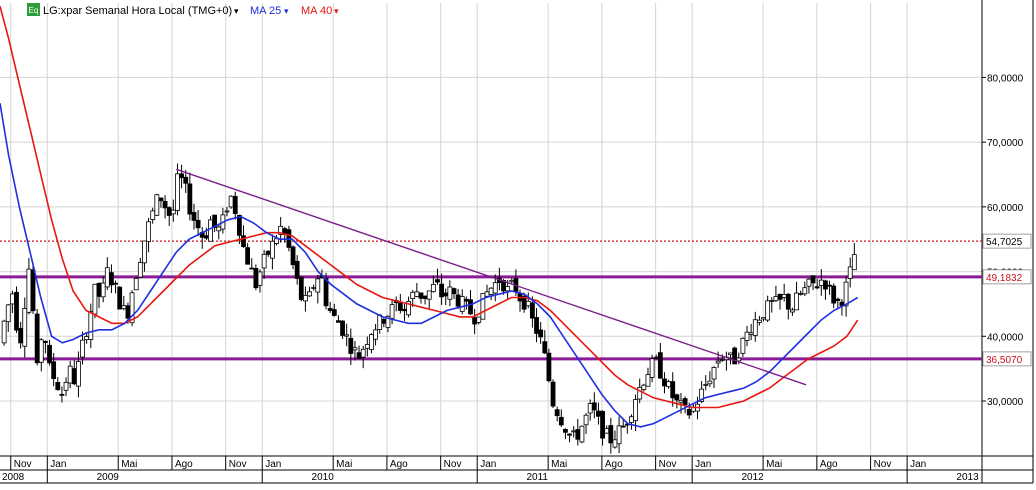 The width and height of the screenshot is (1036, 490). Describe the element at coordinates (316, 11) in the screenshot. I see `ma40-legend: MA 40` at that location.